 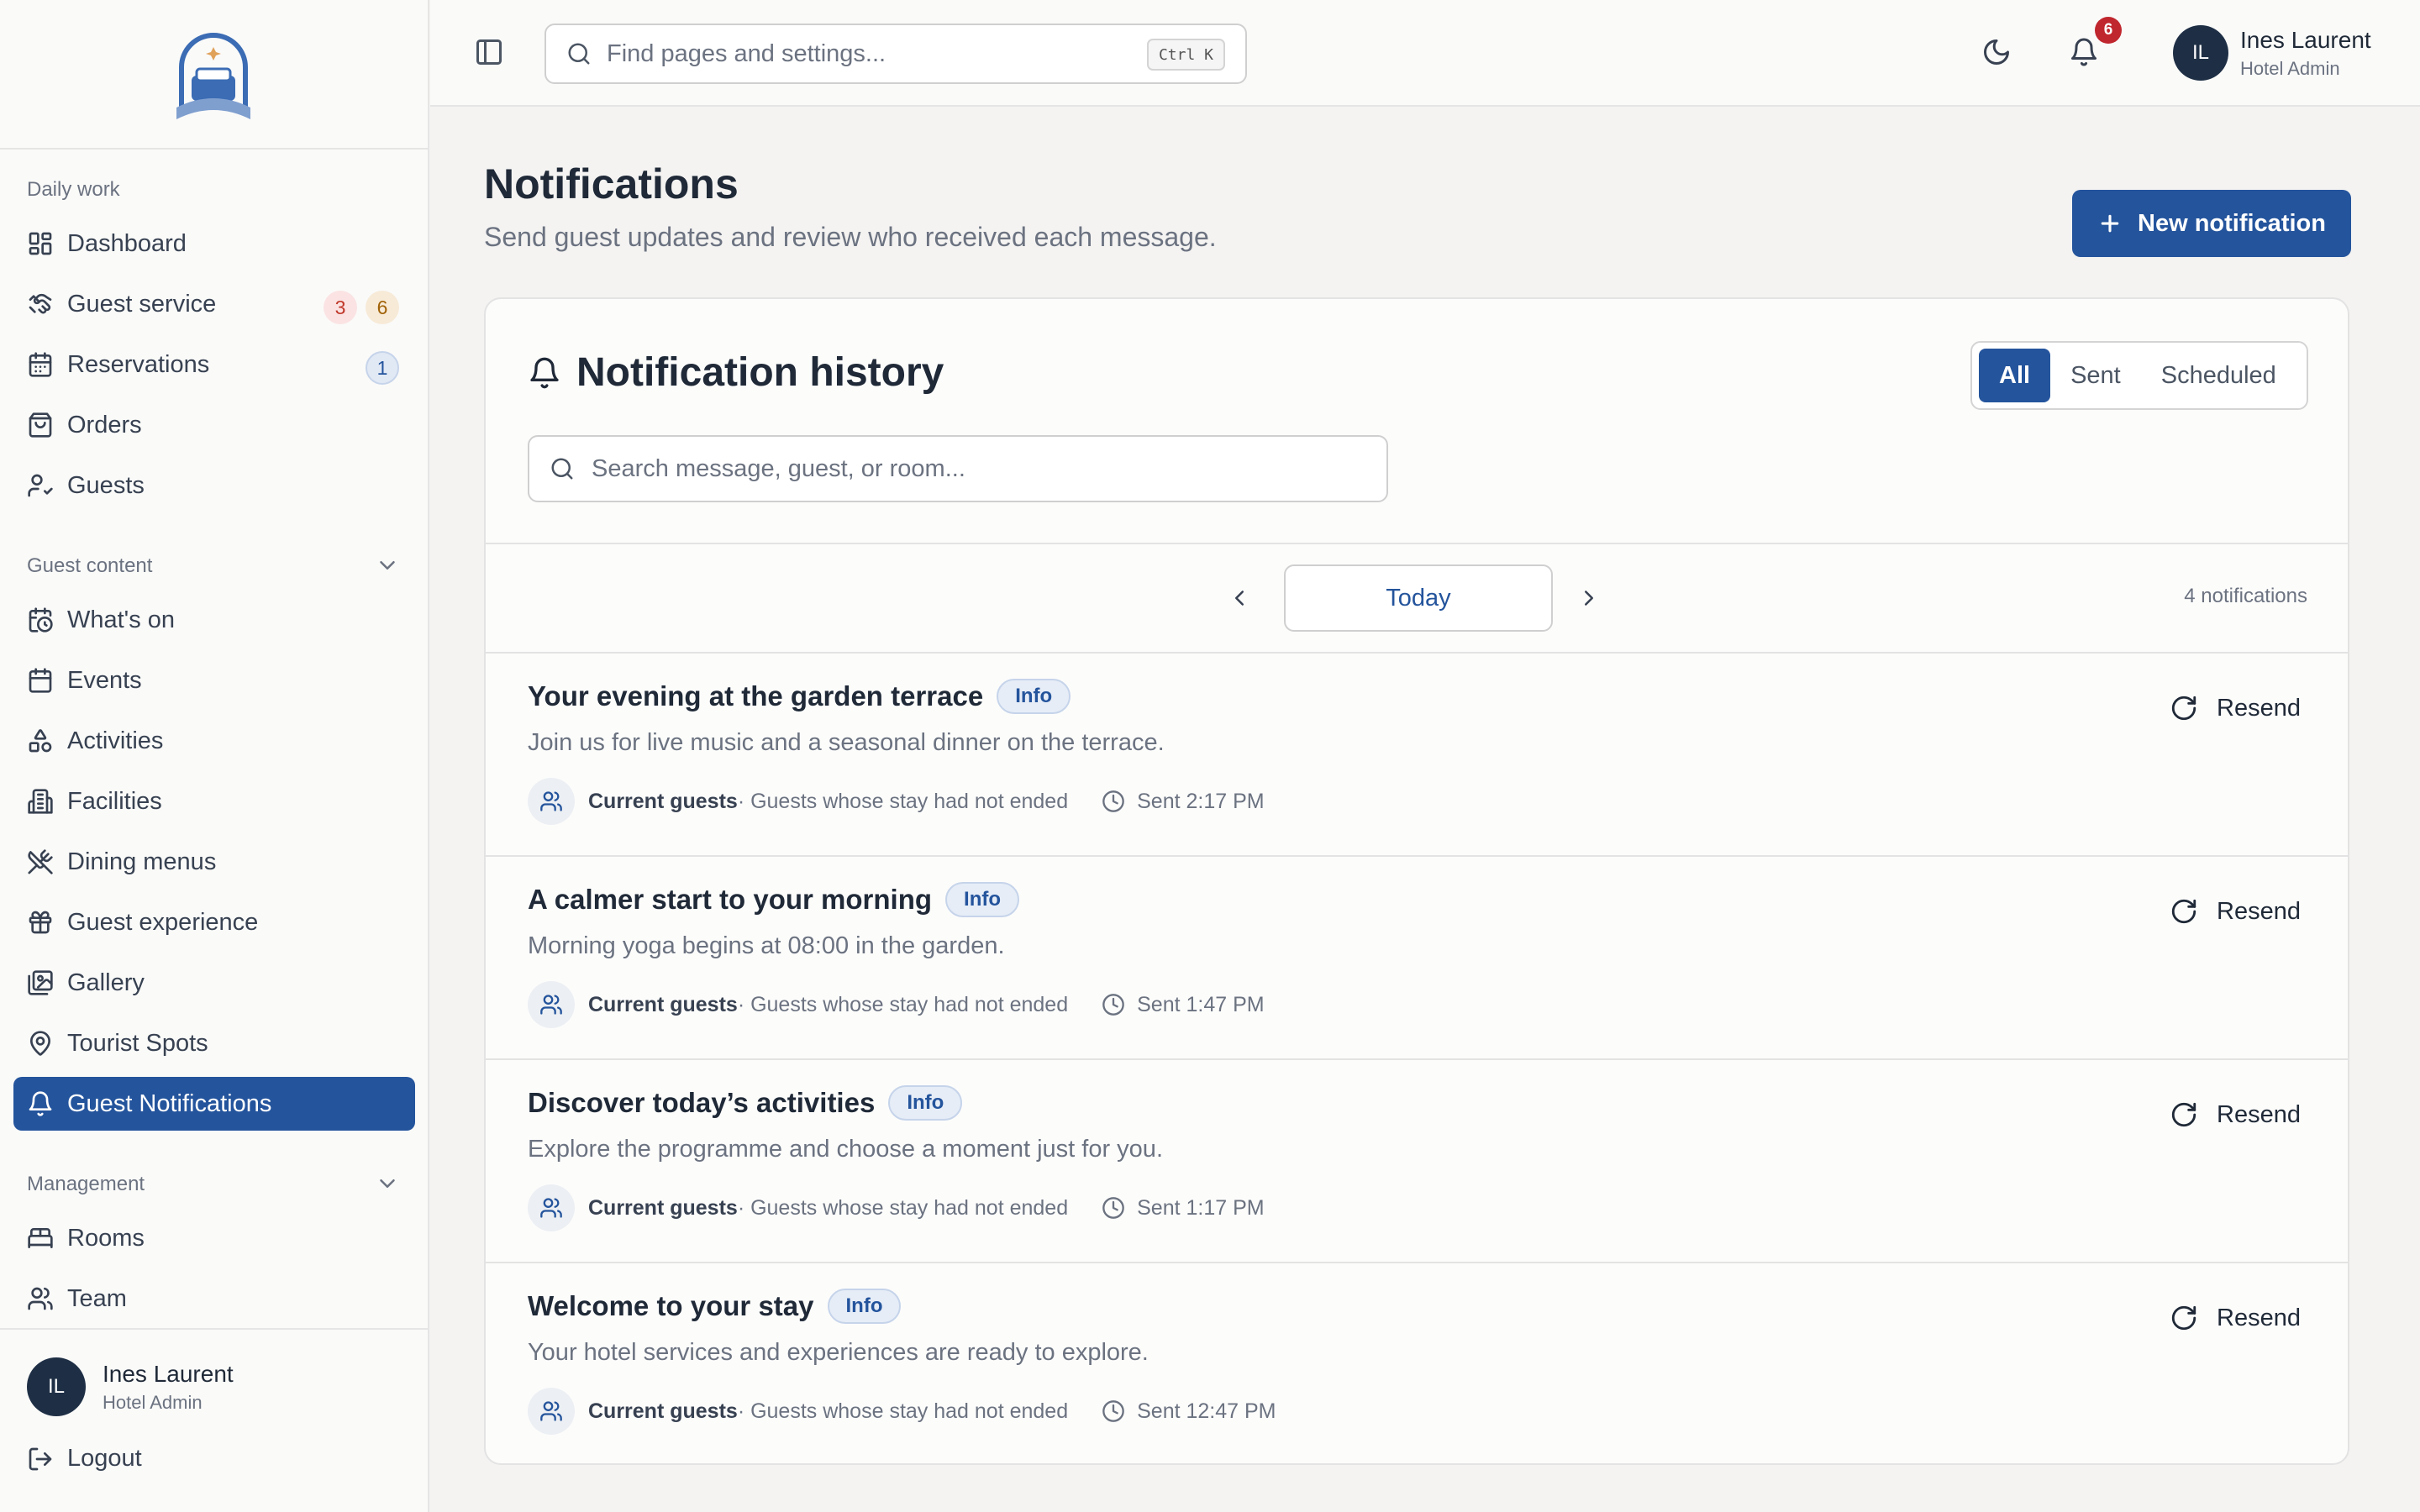 What do you see at coordinates (106, 485) in the screenshot?
I see `sidebar-item-label: Guests` at bounding box center [106, 485].